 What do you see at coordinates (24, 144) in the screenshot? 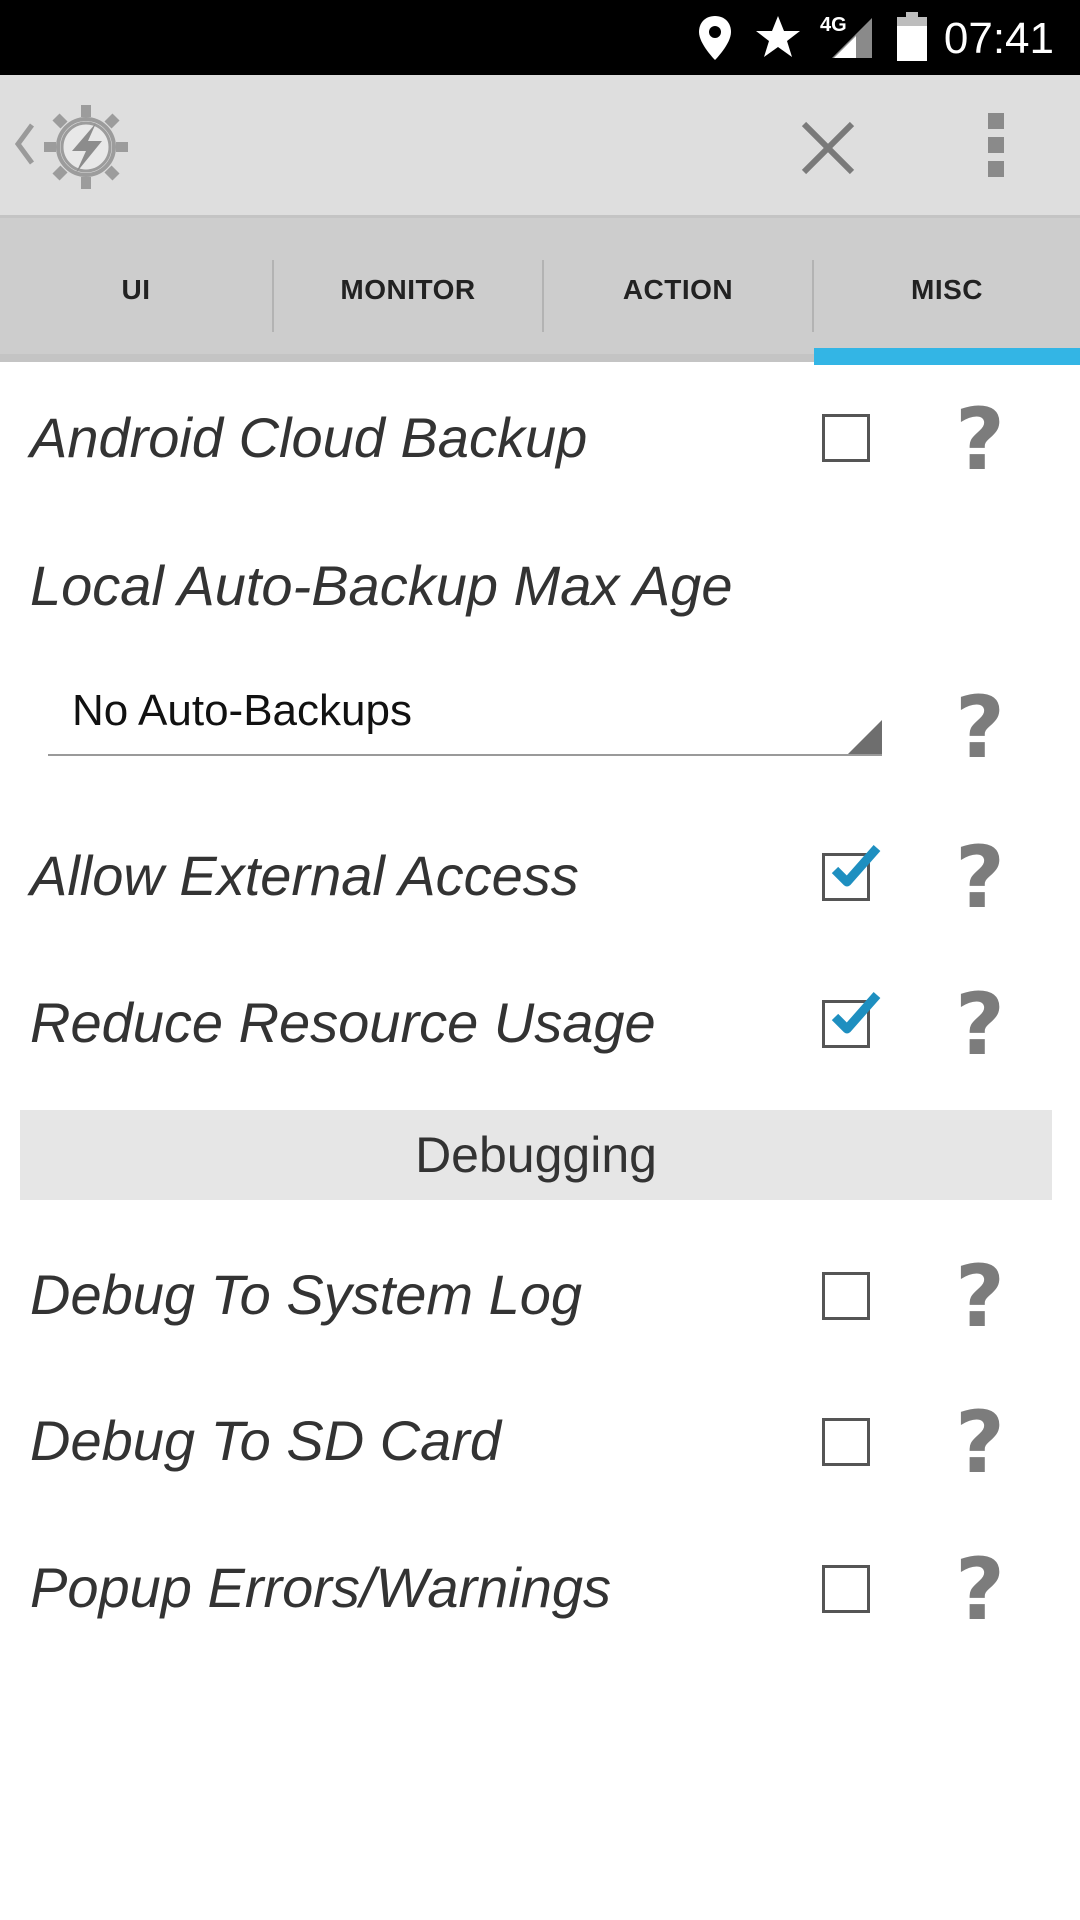
I see `chevron-left-icon` at bounding box center [24, 144].